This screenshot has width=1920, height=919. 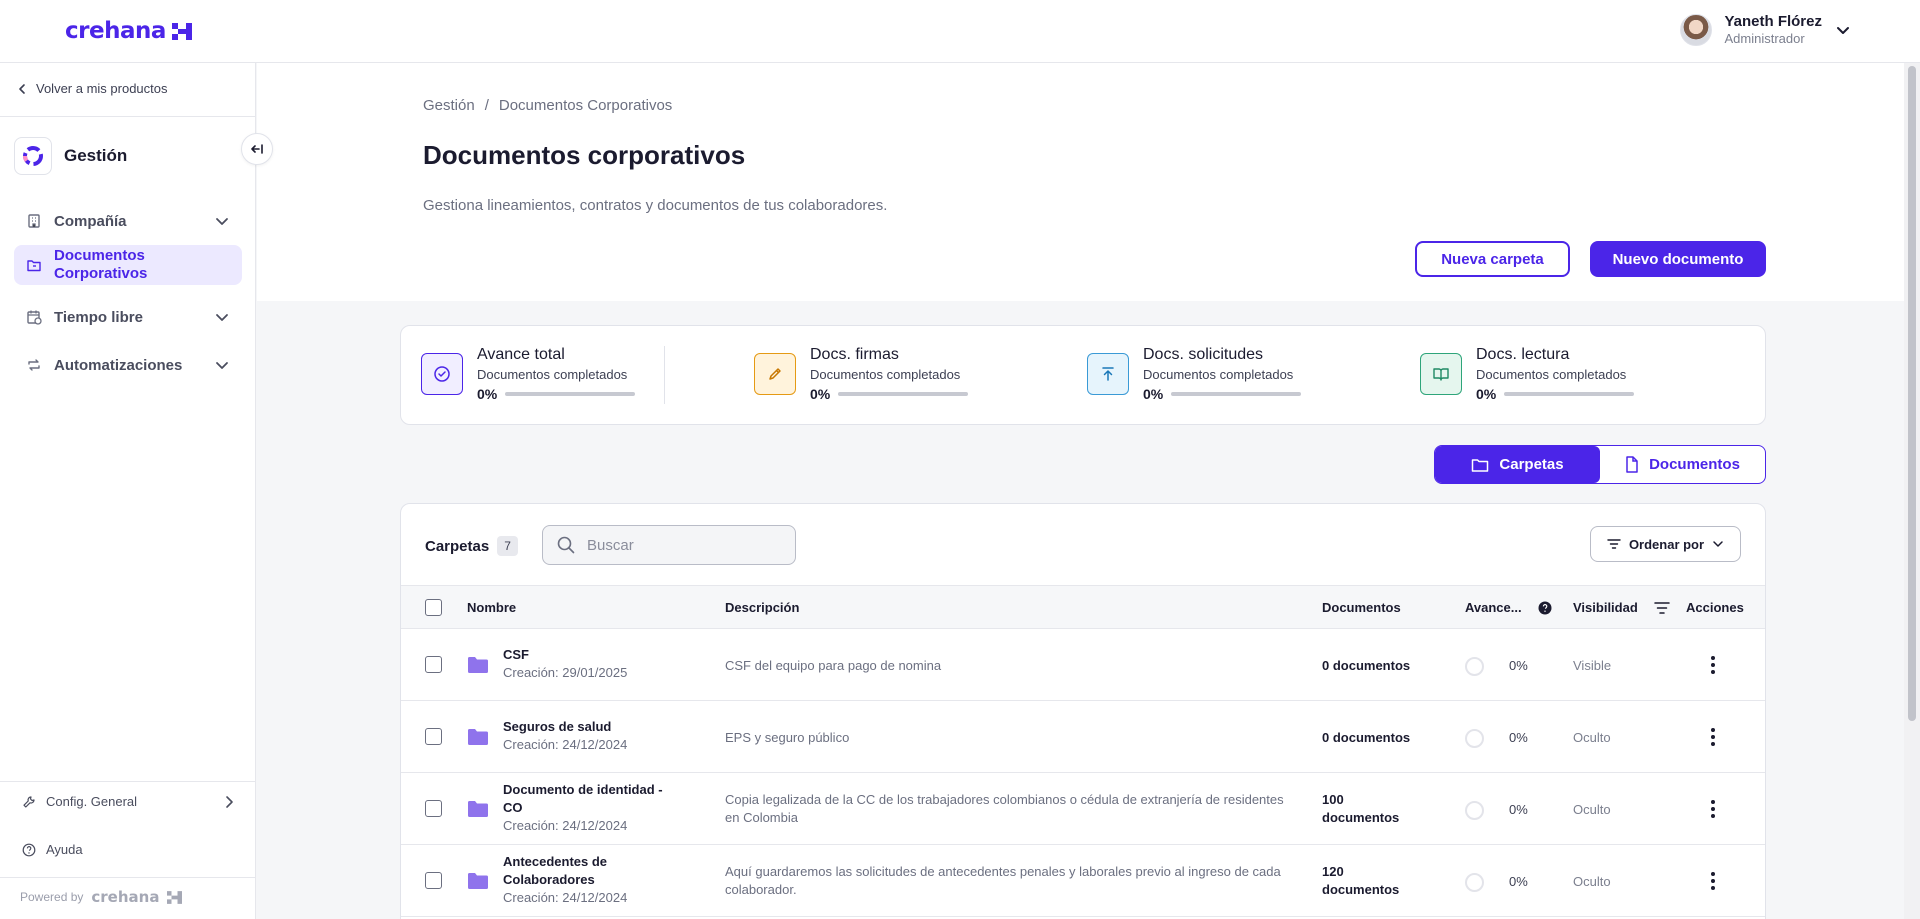 I want to click on breadcrumb-current: Documentos Corporativos, so click(x=585, y=105).